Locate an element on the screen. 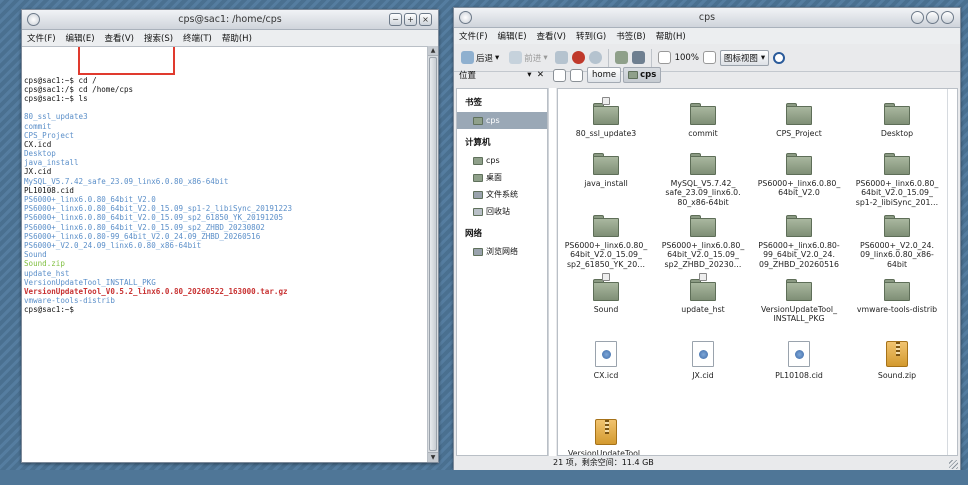 Image resolution: width=968 pixels, height=485 pixels. folder-item: Desktop is located at coordinates (897, 120).